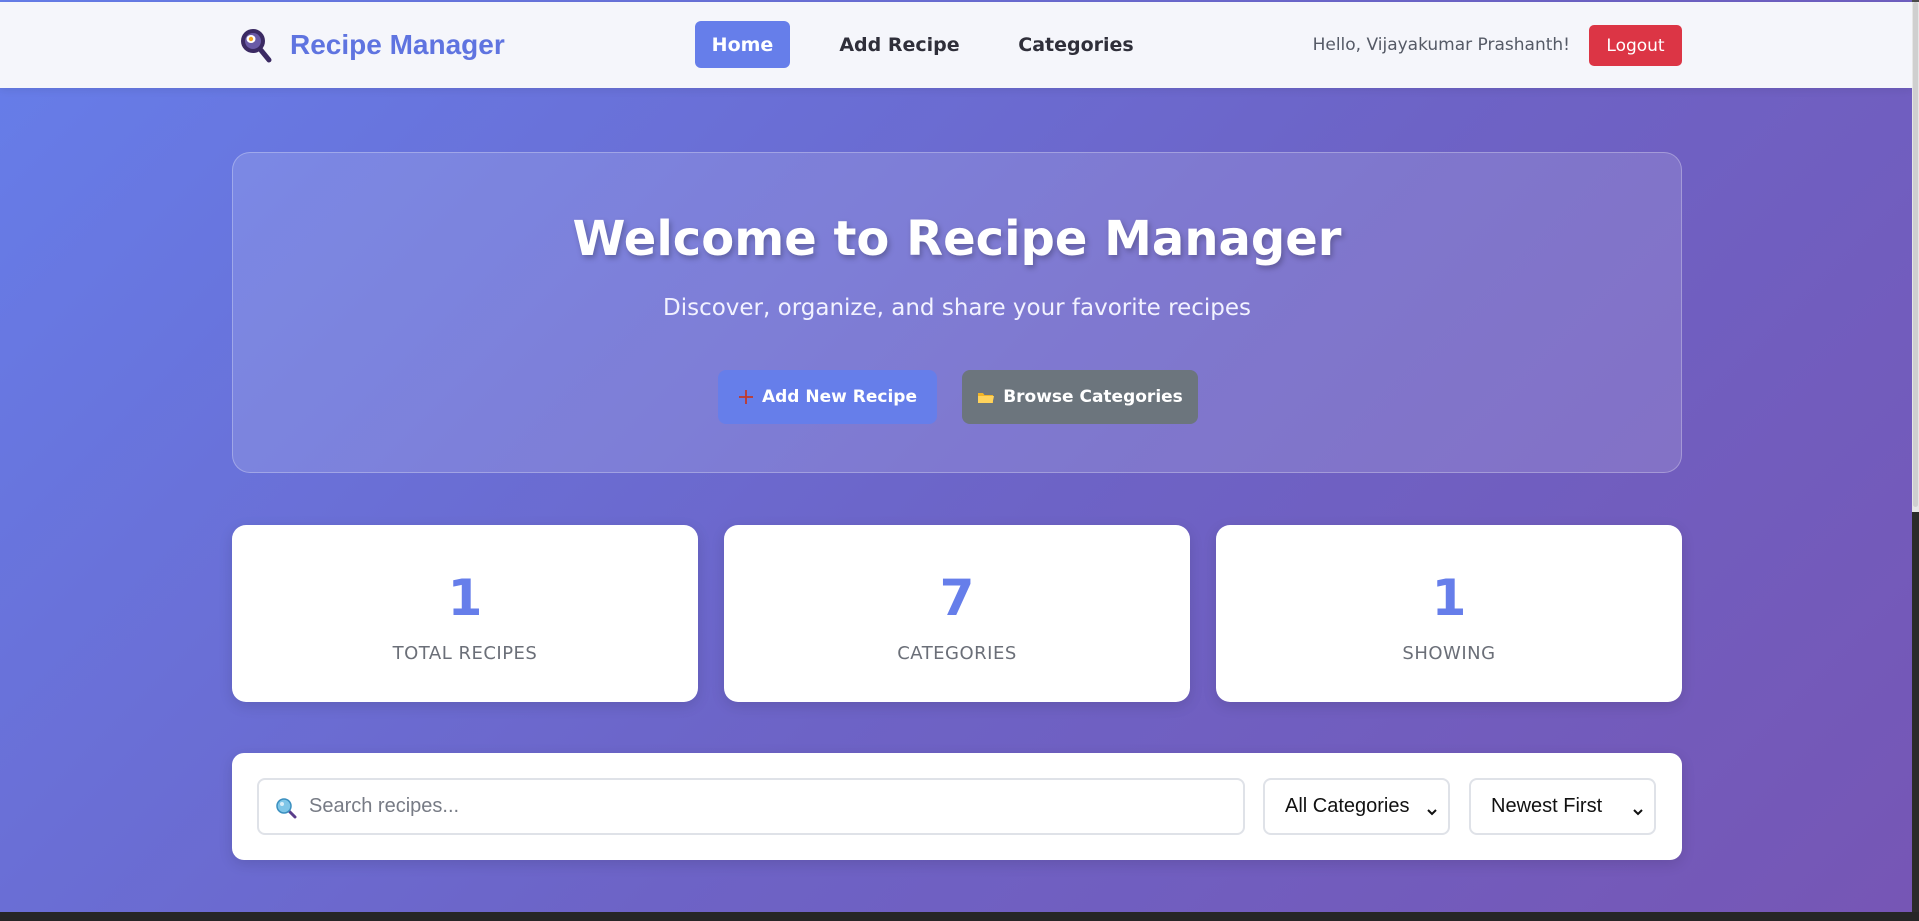  I want to click on taskbar-strip, so click(959, 916).